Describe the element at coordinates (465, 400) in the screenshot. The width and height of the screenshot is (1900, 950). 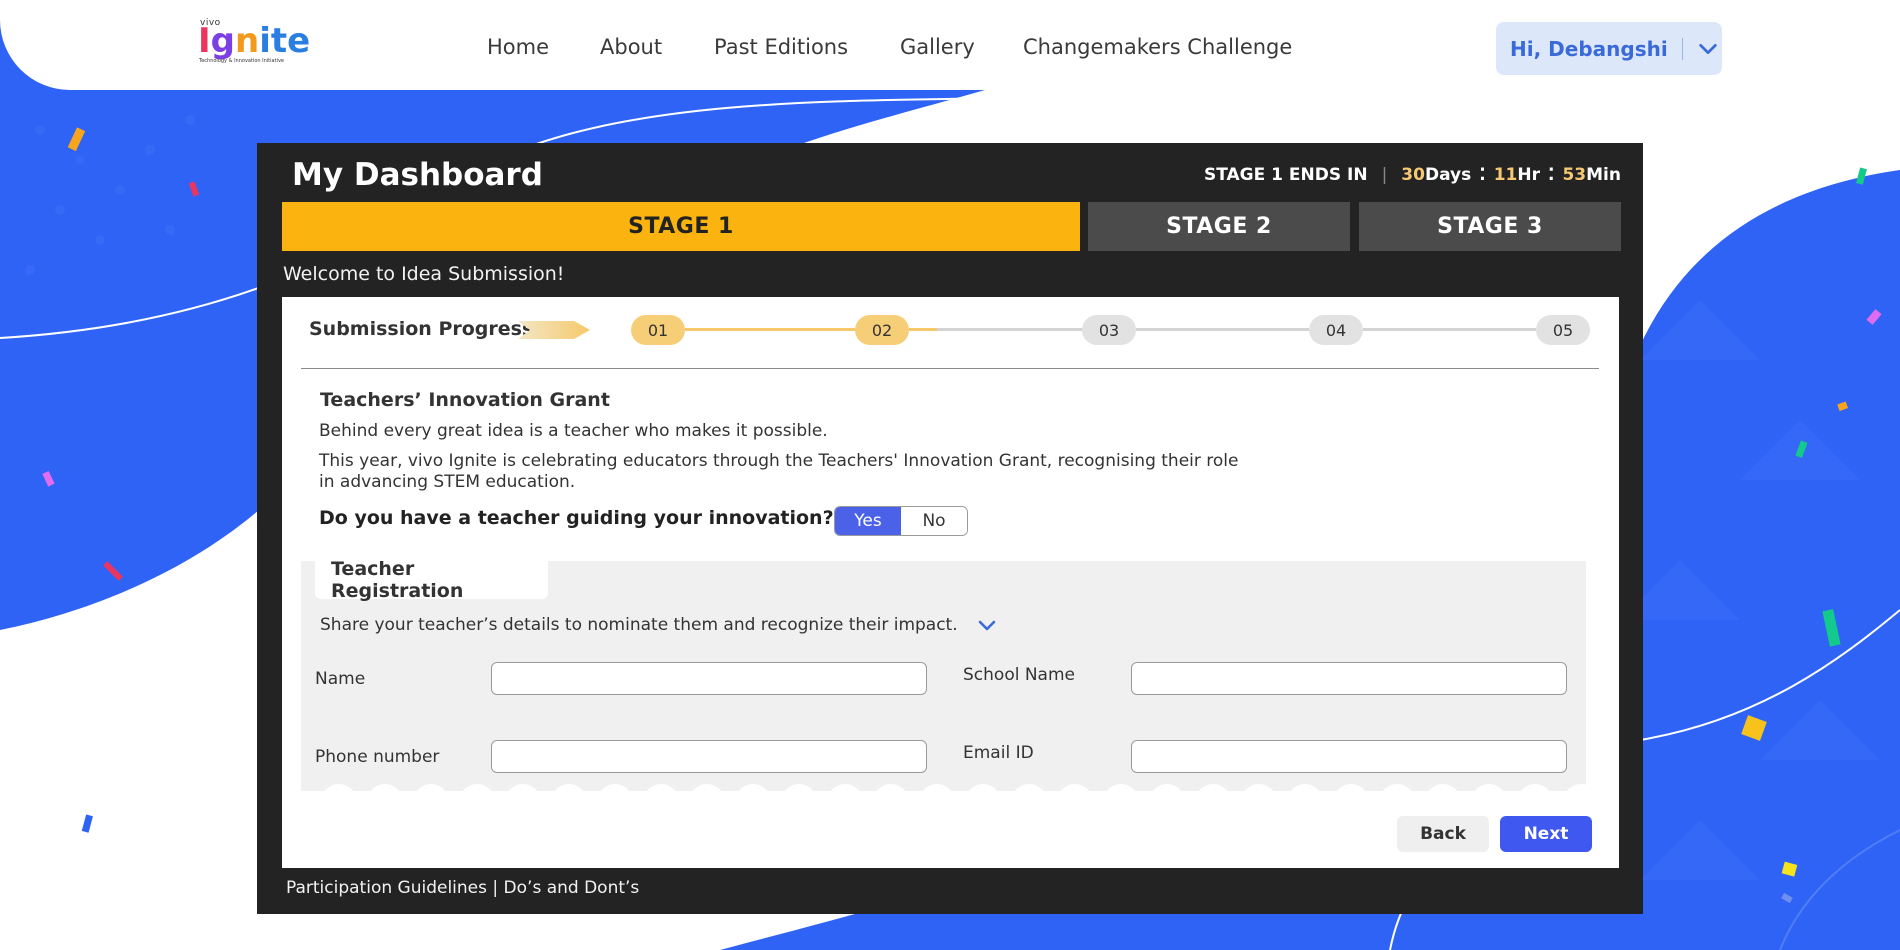
I see `grant-title: Teachers’ Innovation Grant` at that location.